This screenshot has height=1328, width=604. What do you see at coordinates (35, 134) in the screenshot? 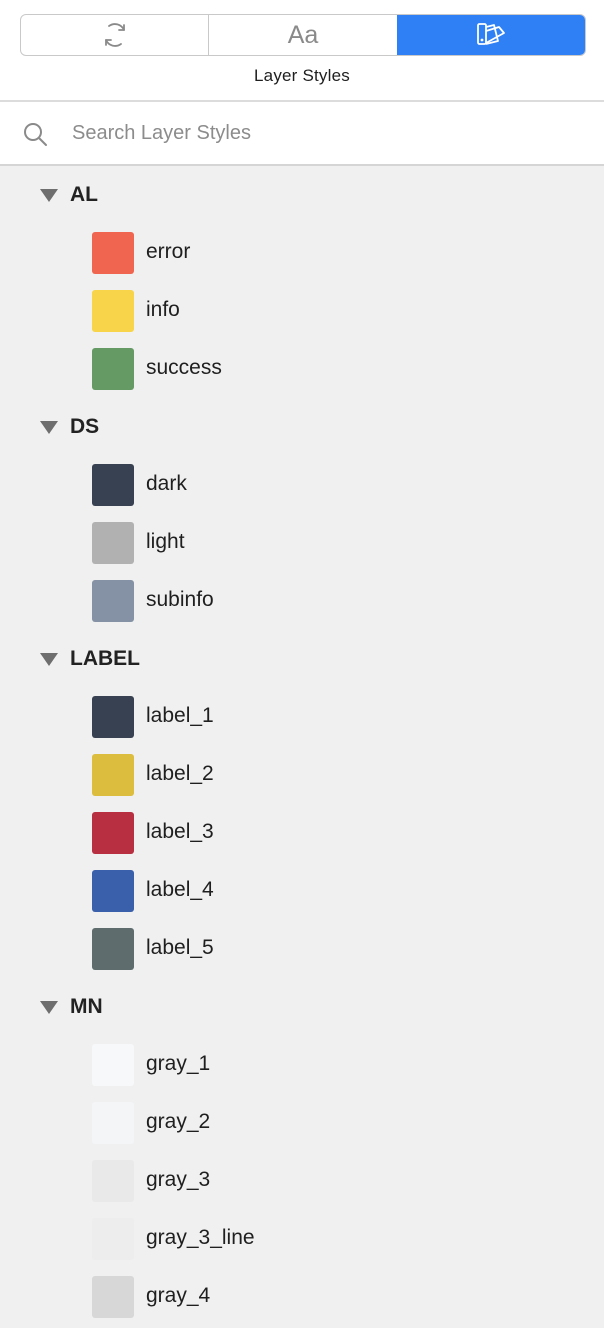
I see `search-icon` at bounding box center [35, 134].